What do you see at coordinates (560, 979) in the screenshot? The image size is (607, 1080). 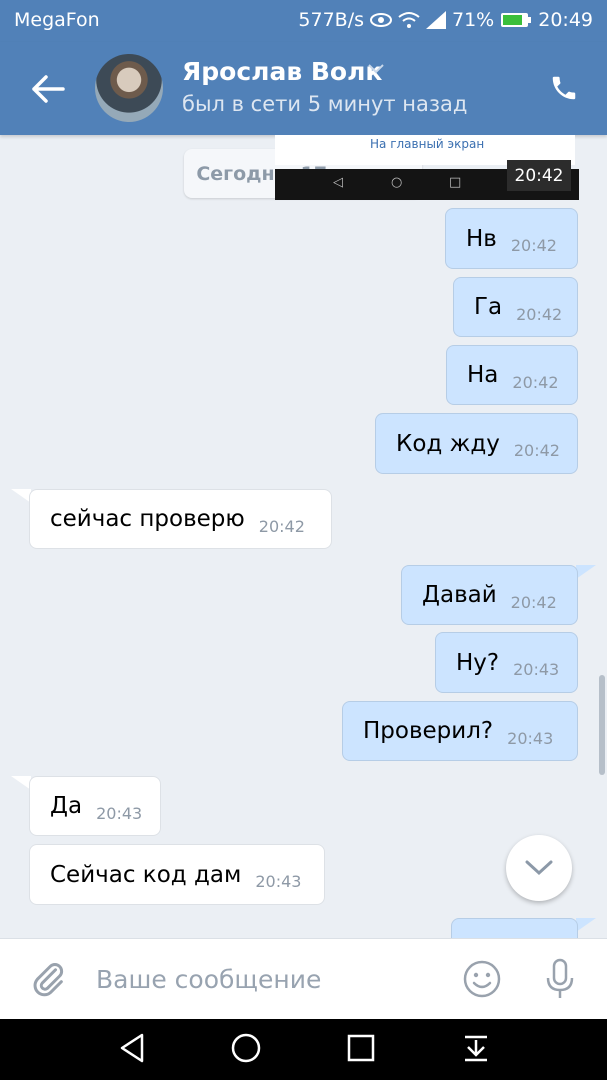 I see `microphone-icon` at bounding box center [560, 979].